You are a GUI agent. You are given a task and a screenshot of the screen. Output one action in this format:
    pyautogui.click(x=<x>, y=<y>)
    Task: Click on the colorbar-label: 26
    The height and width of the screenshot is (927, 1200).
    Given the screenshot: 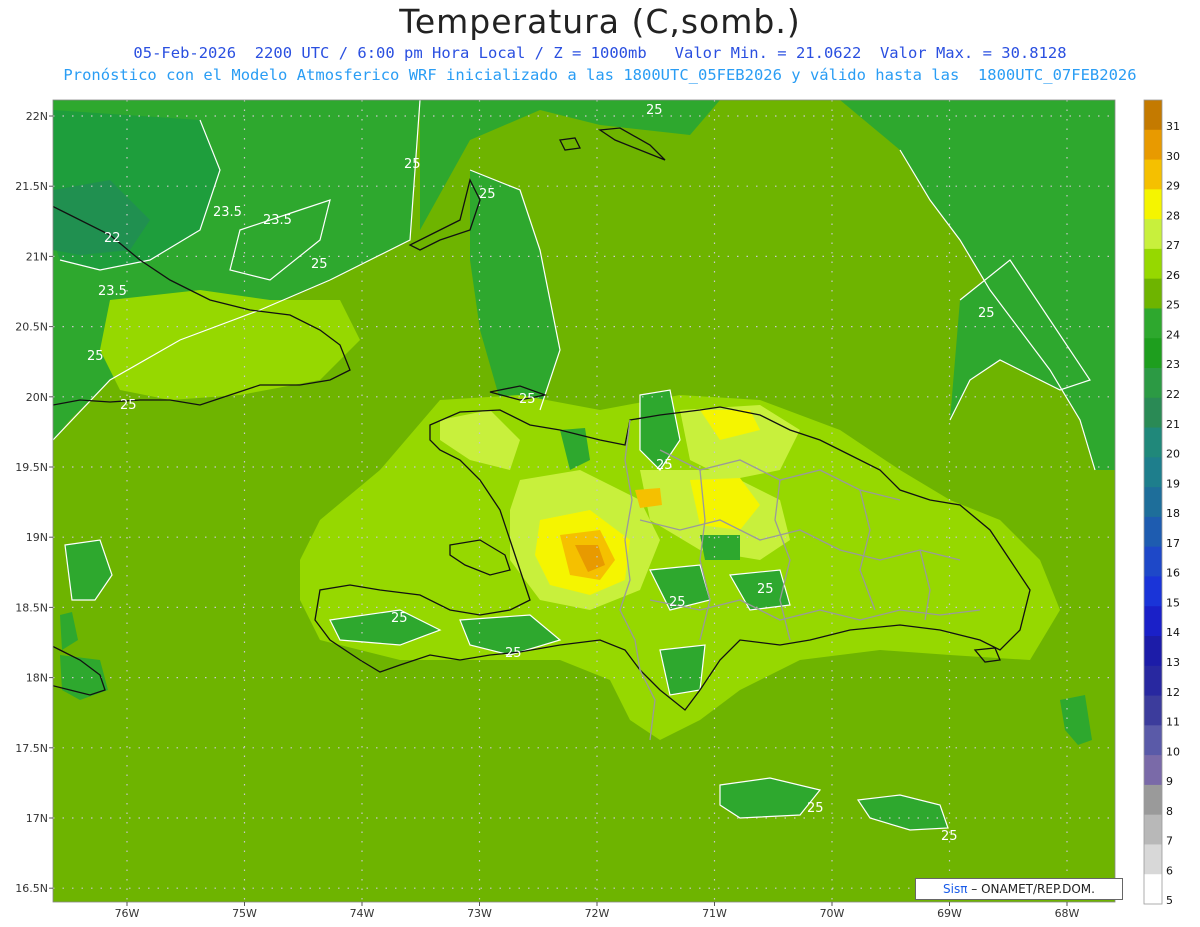 What is the action you would take?
    pyautogui.click(x=1173, y=275)
    